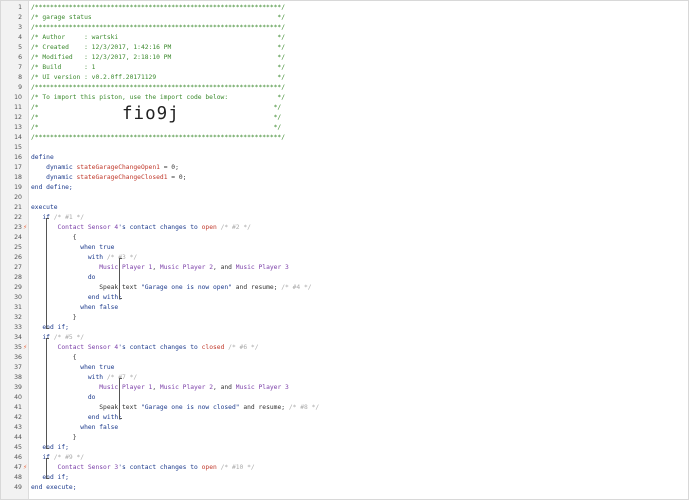 The height and width of the screenshot is (500, 689). What do you see at coordinates (105, 168) in the screenshot?
I see `code-text: dynamic stateGarageChangeOpen1 = 0;` at bounding box center [105, 168].